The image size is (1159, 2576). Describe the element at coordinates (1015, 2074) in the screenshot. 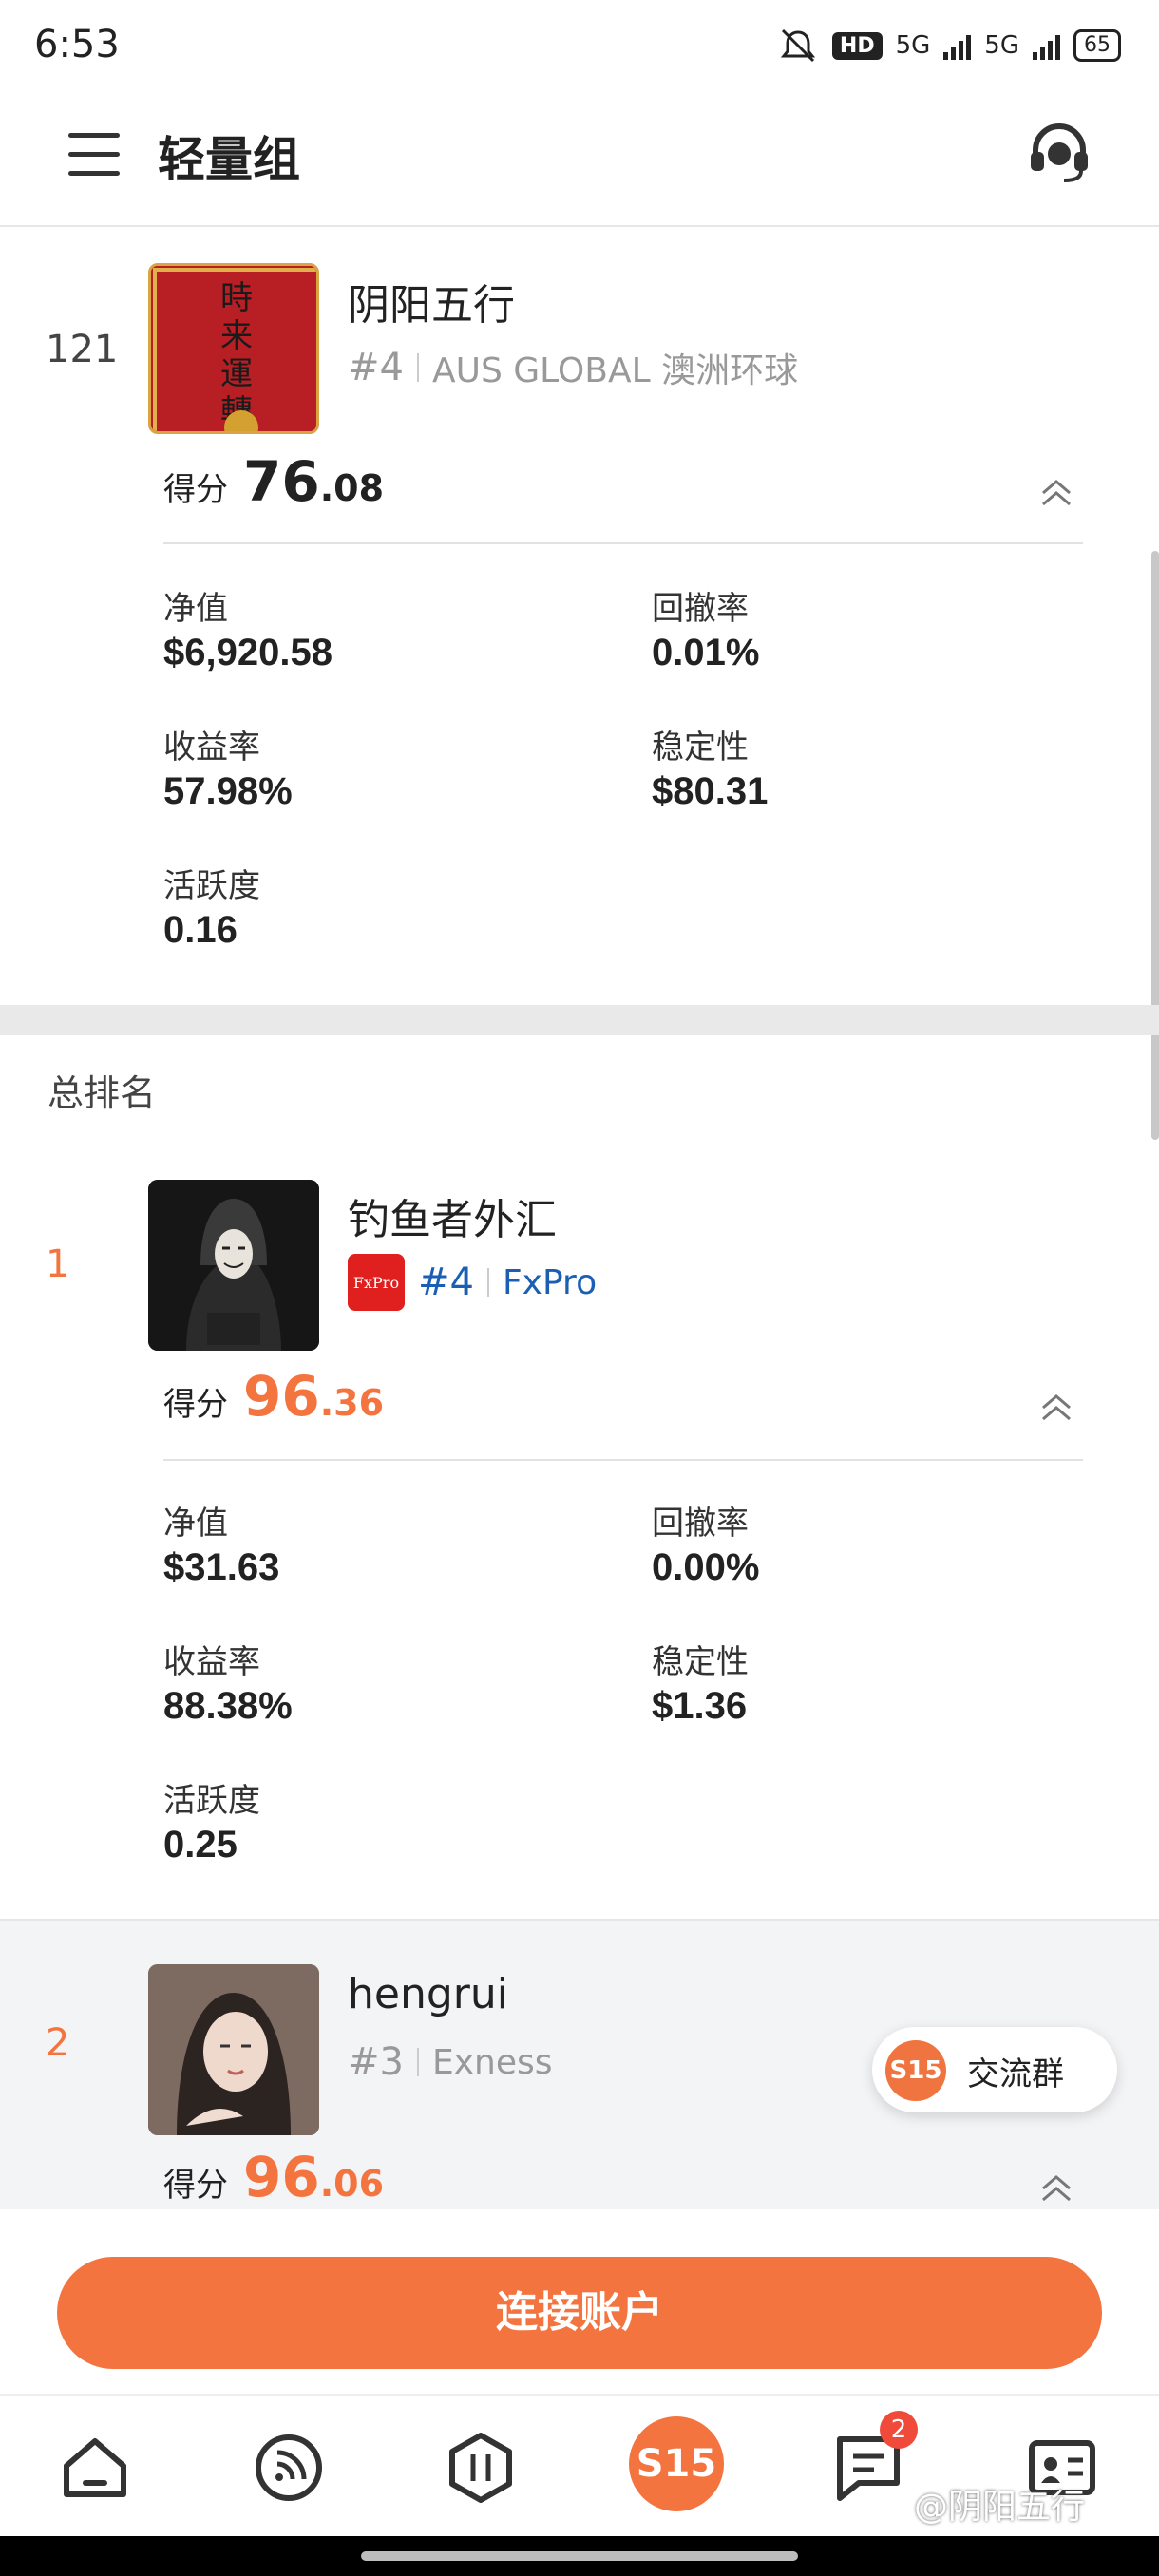

I see `chat-group-label: 交流群` at that location.